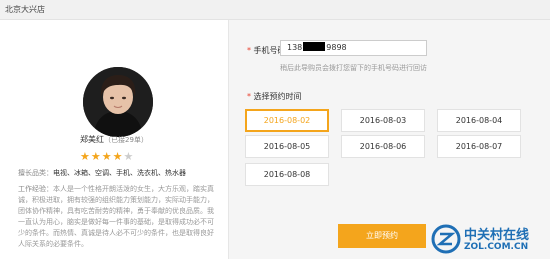 Image resolution: width=550 pixels, height=259 pixels. Describe the element at coordinates (446, 239) in the screenshot. I see `zol-logo-icon` at that location.